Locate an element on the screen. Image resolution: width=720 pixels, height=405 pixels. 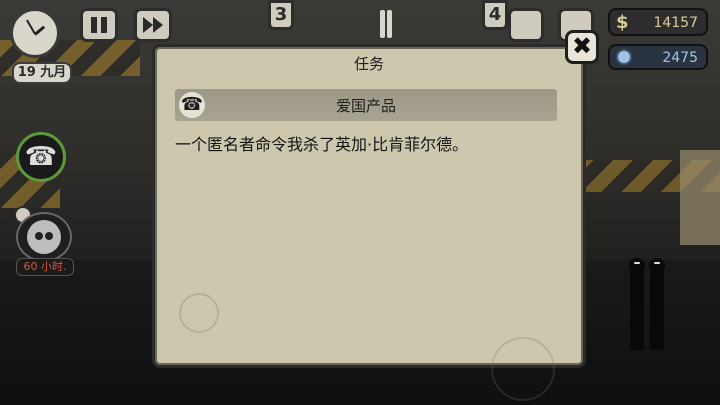
mask-button is located at coordinates (44, 237).